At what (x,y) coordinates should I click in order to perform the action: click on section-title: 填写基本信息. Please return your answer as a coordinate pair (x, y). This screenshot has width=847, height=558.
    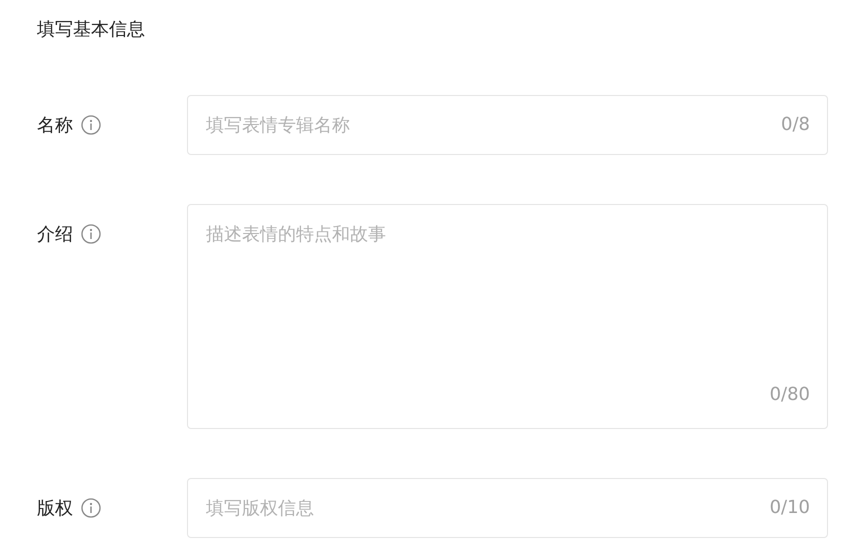
    Looking at the image, I should click on (91, 30).